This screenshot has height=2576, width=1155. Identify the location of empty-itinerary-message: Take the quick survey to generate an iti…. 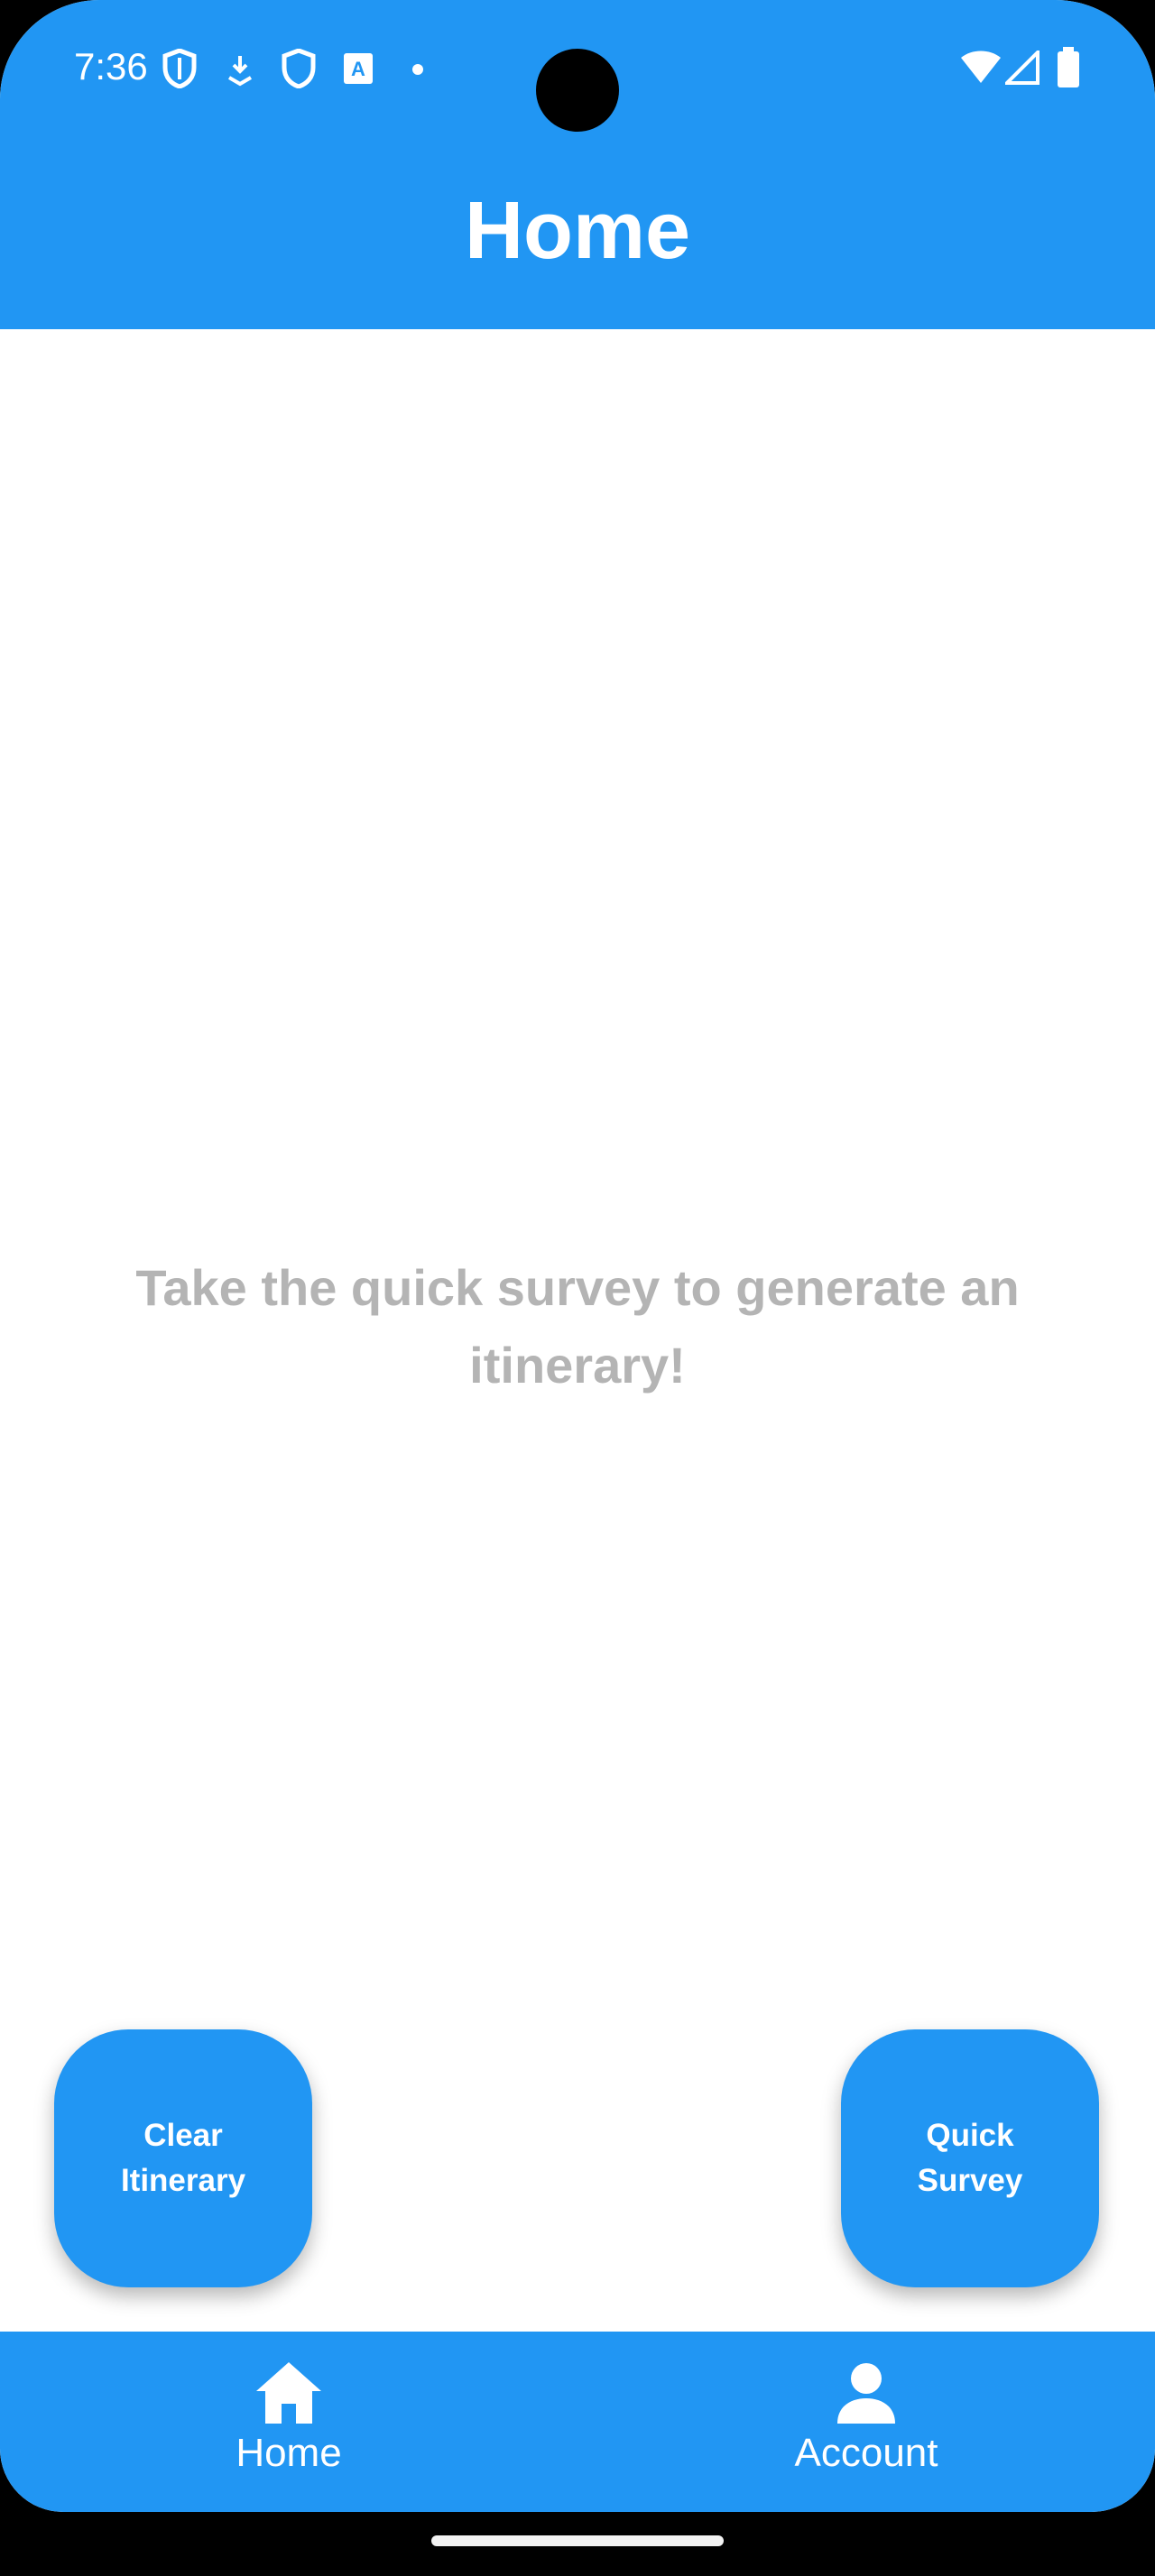
(577, 1326).